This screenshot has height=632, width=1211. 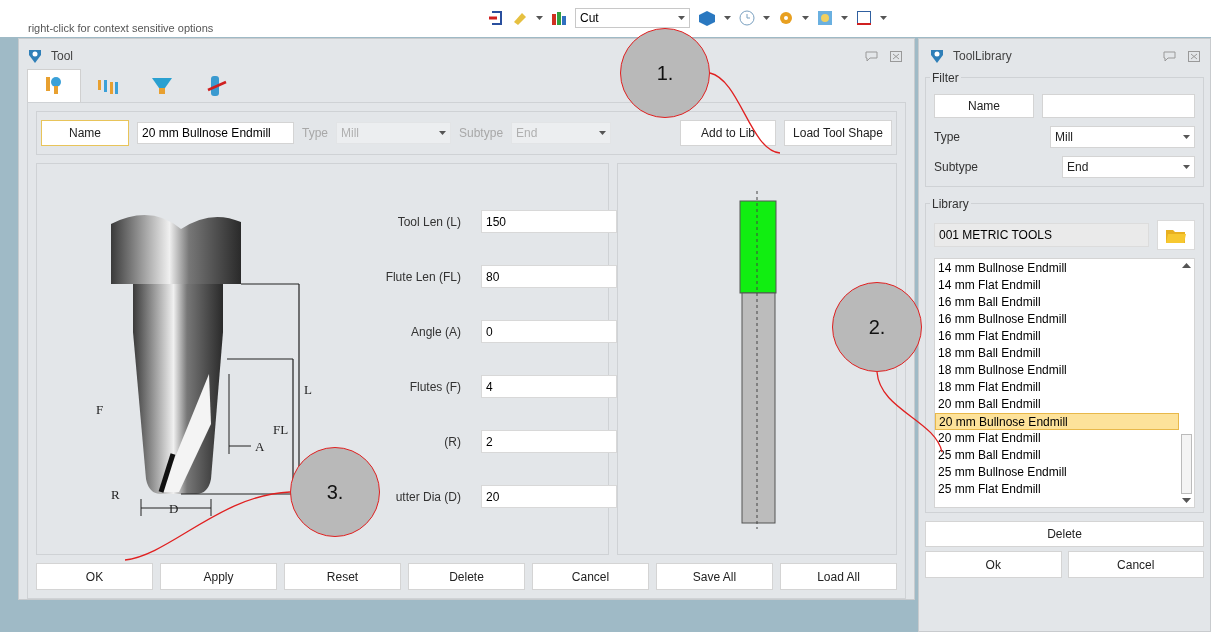 I want to click on tool-list-item: 16 mm Bullnose Endmill, so click(x=1057, y=319).